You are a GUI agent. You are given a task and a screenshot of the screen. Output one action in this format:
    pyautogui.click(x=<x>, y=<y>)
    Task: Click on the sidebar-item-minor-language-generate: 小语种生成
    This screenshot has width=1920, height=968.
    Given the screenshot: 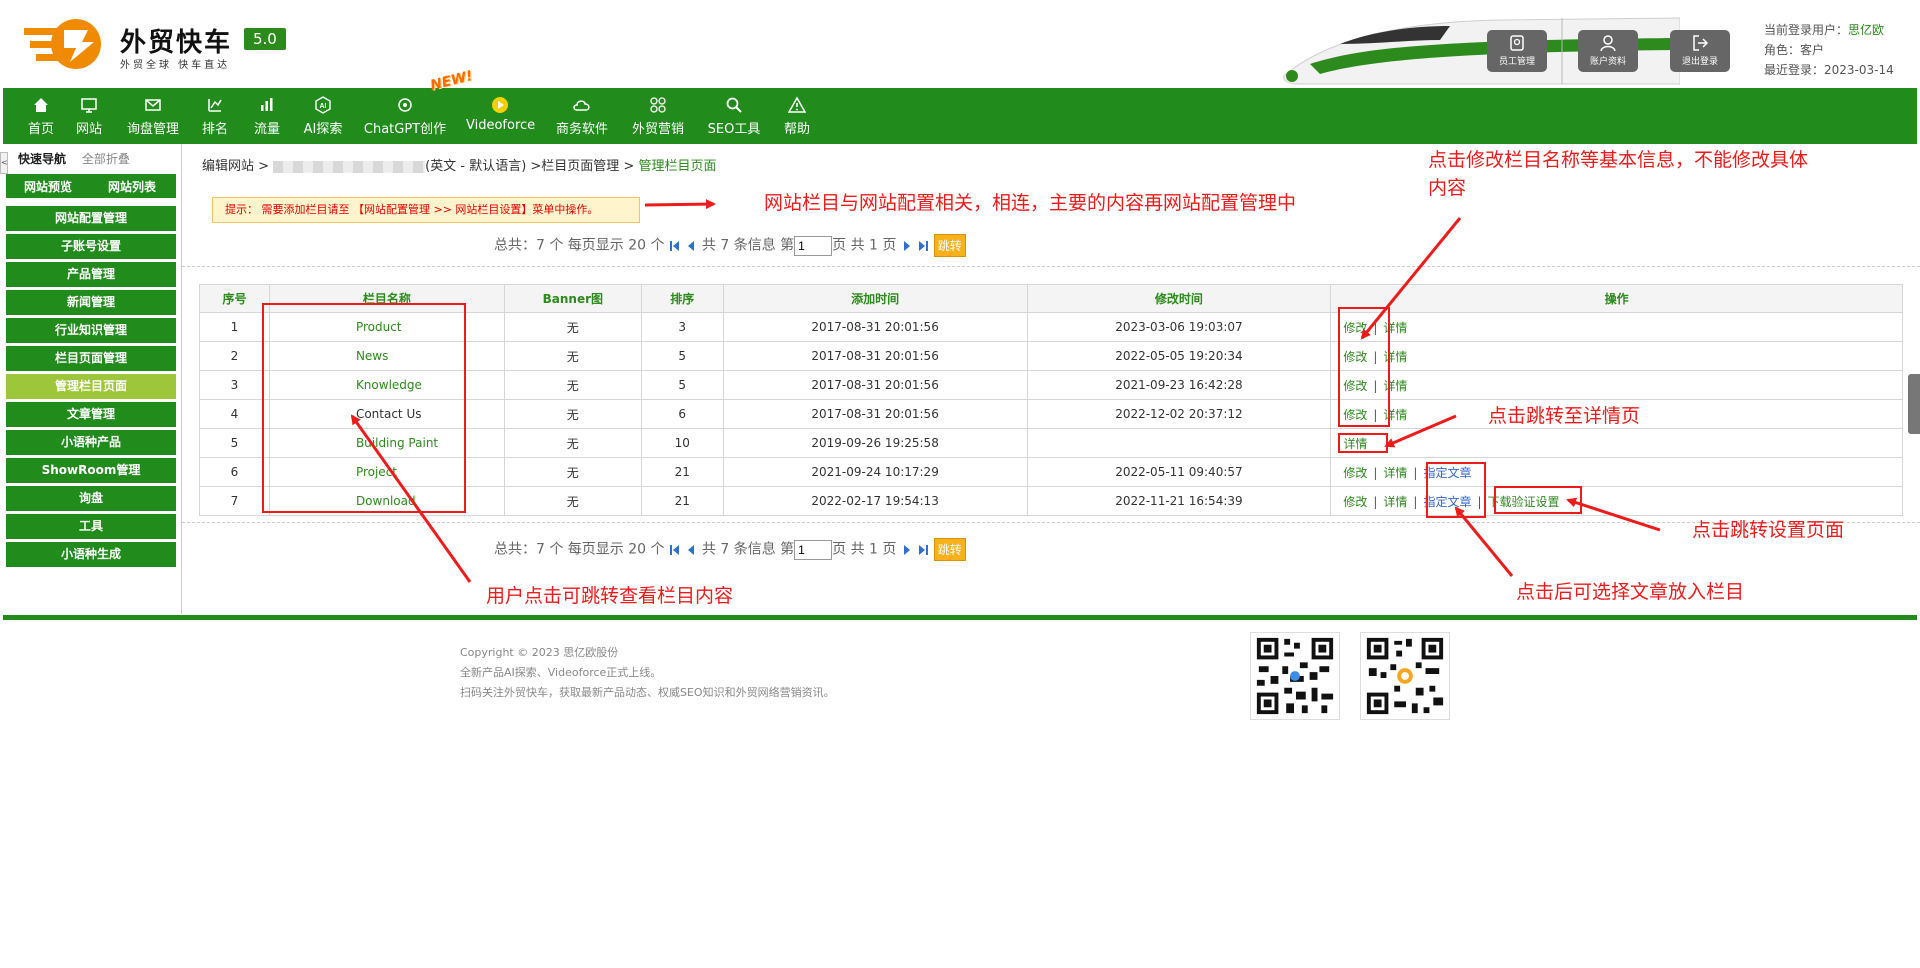 What is the action you would take?
    pyautogui.click(x=91, y=554)
    